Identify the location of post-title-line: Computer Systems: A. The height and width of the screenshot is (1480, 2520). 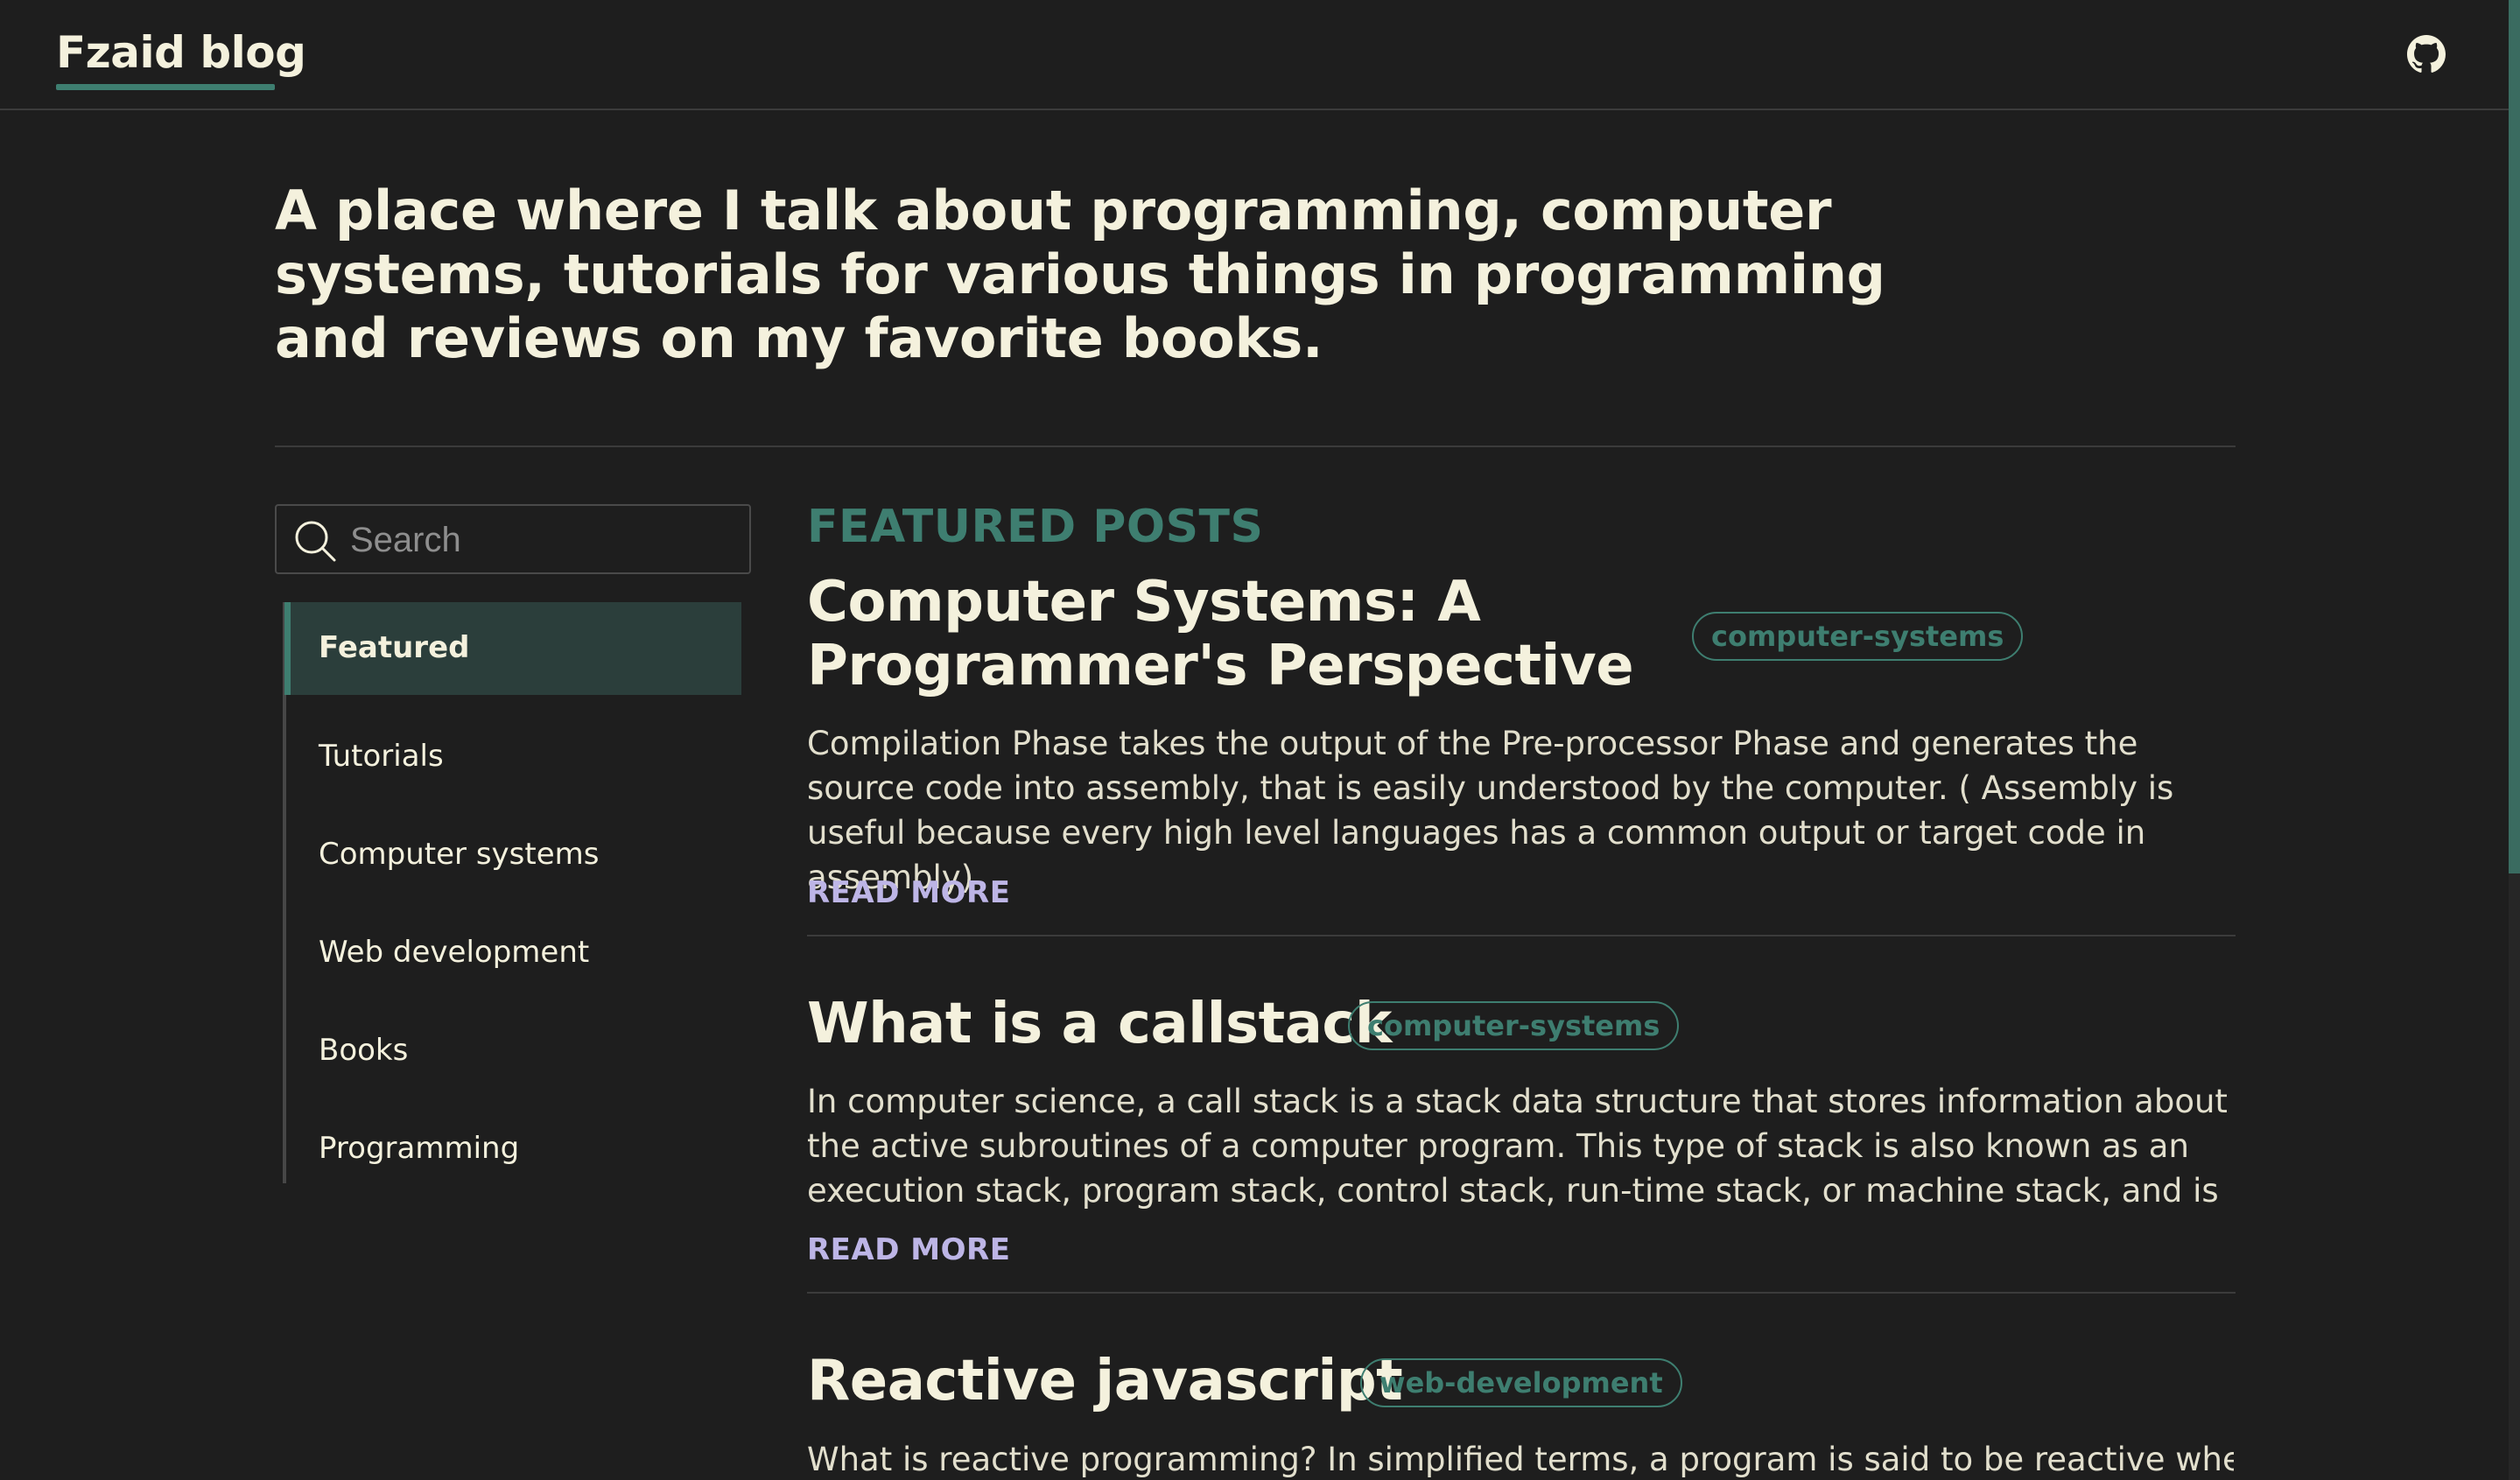
(1144, 602).